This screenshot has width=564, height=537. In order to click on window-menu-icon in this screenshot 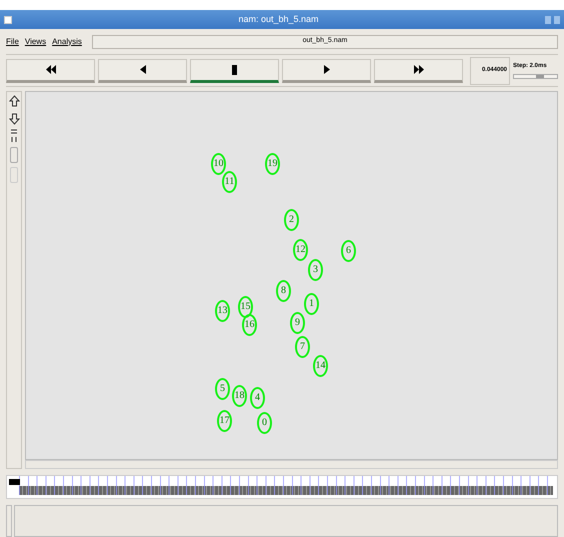, I will do `click(8, 20)`.